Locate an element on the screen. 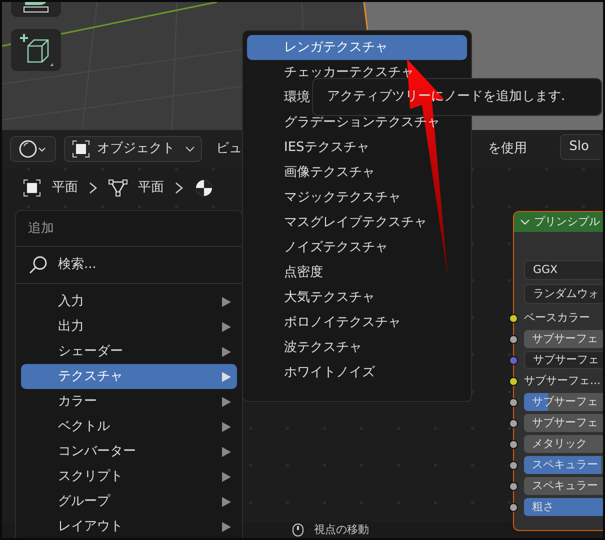 The image size is (605, 540). slot-button: Slo is located at coordinates (581, 147).